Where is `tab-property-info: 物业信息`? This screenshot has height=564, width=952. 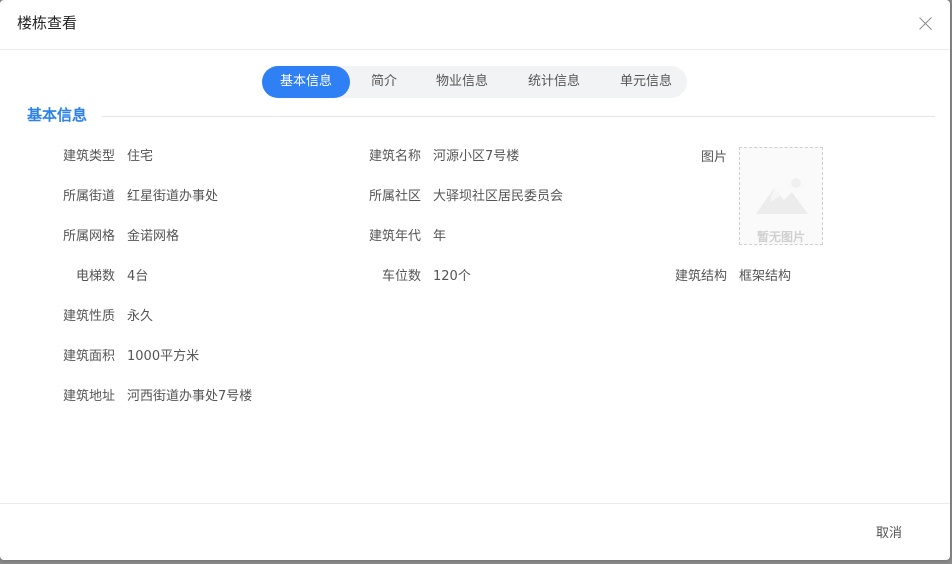 tab-property-info: 物业信息 is located at coordinates (462, 82).